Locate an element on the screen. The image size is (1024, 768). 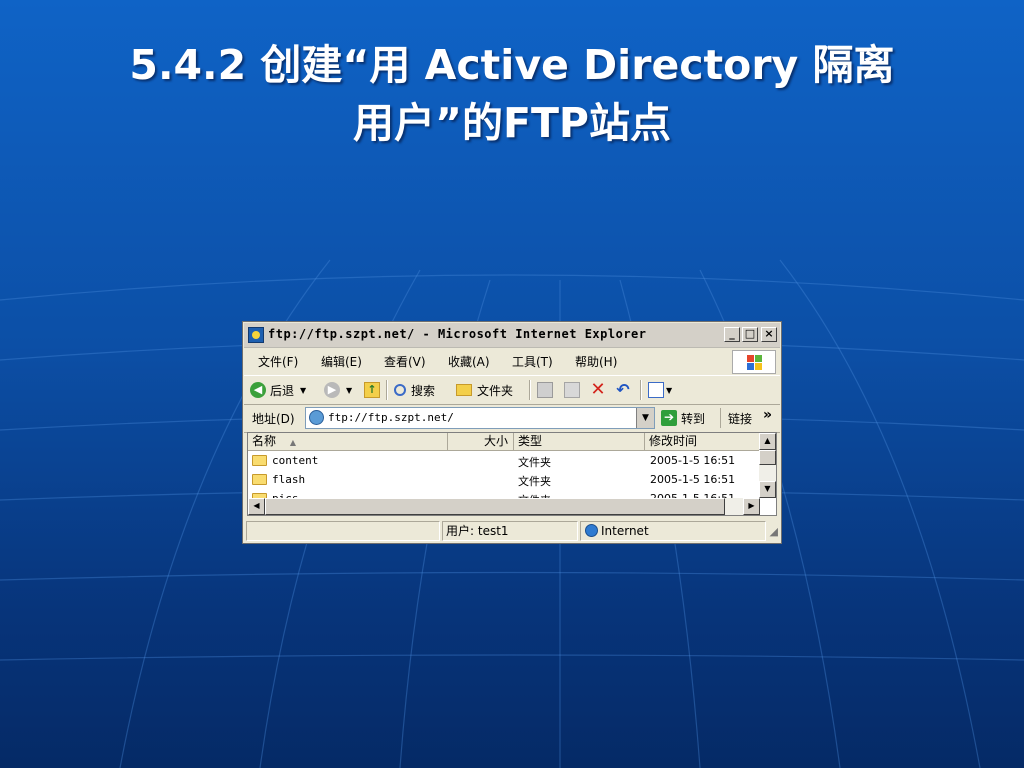
go-button: ➔ 转到 is located at coordinates (683, 418).